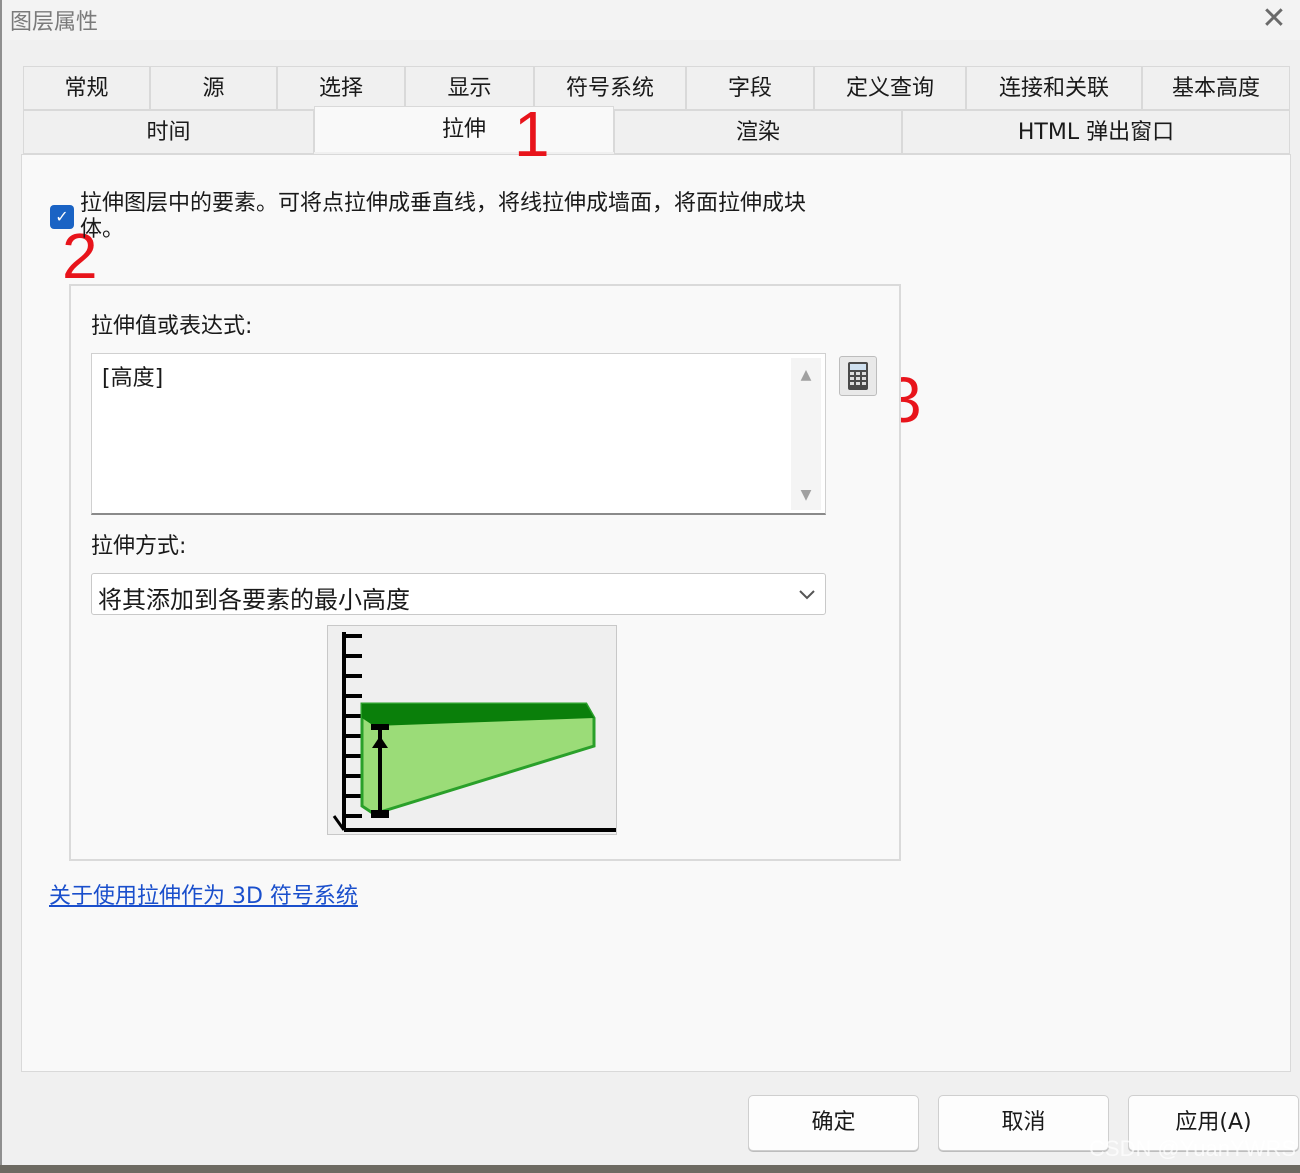 Image resolution: width=1300 pixels, height=1173 pixels. I want to click on extrusion-diagram, so click(474, 732).